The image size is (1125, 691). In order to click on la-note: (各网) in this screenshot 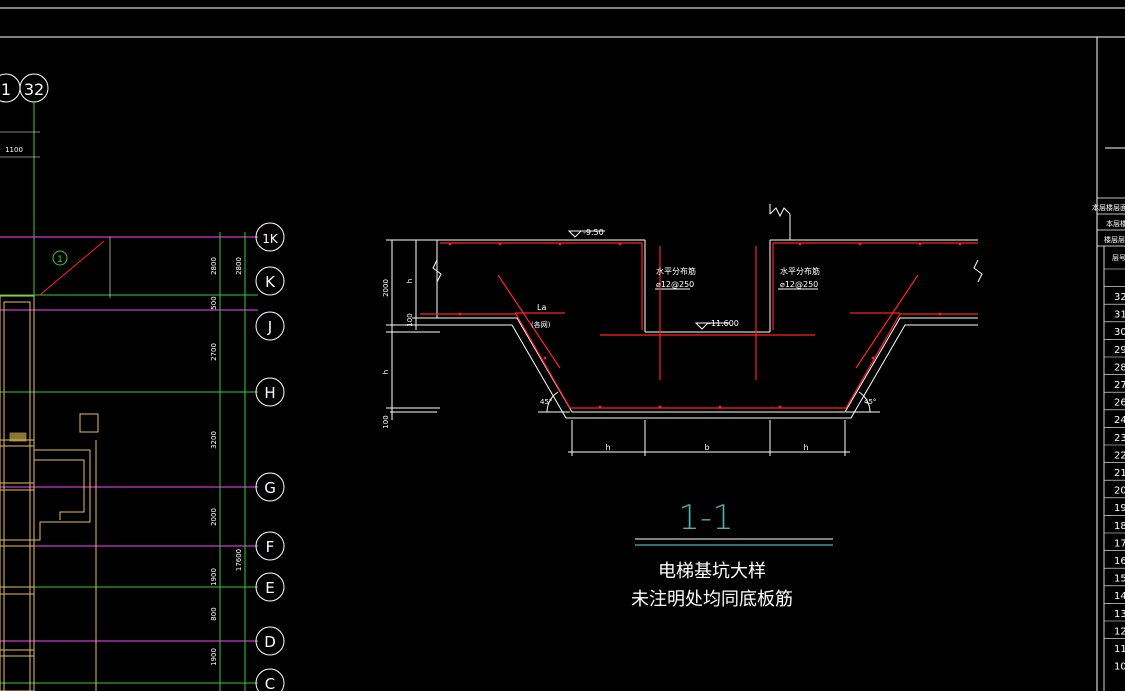, I will do `click(541, 324)`.